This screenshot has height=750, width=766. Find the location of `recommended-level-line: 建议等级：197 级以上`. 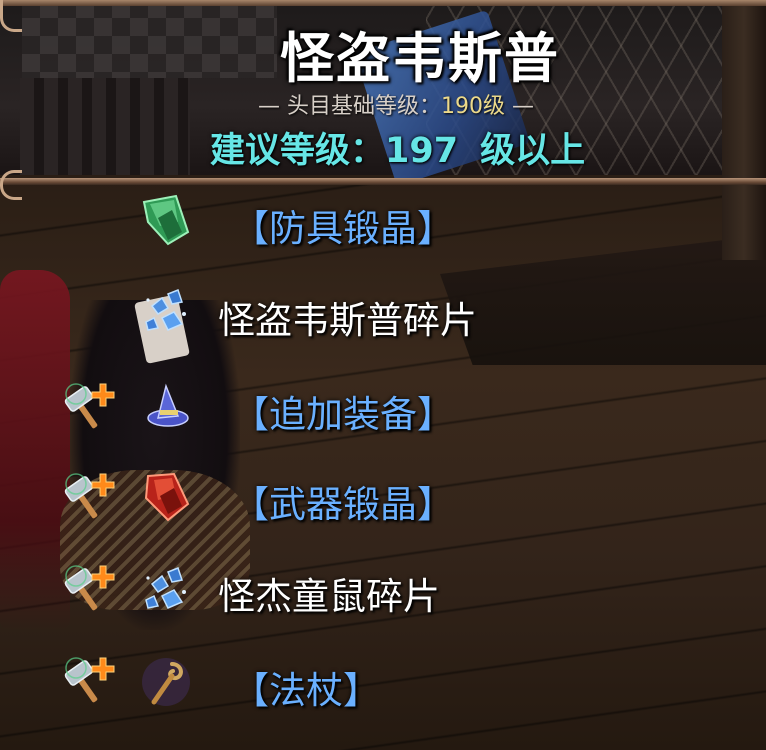

recommended-level-line: 建议等级：197 级以上 is located at coordinates (397, 147).